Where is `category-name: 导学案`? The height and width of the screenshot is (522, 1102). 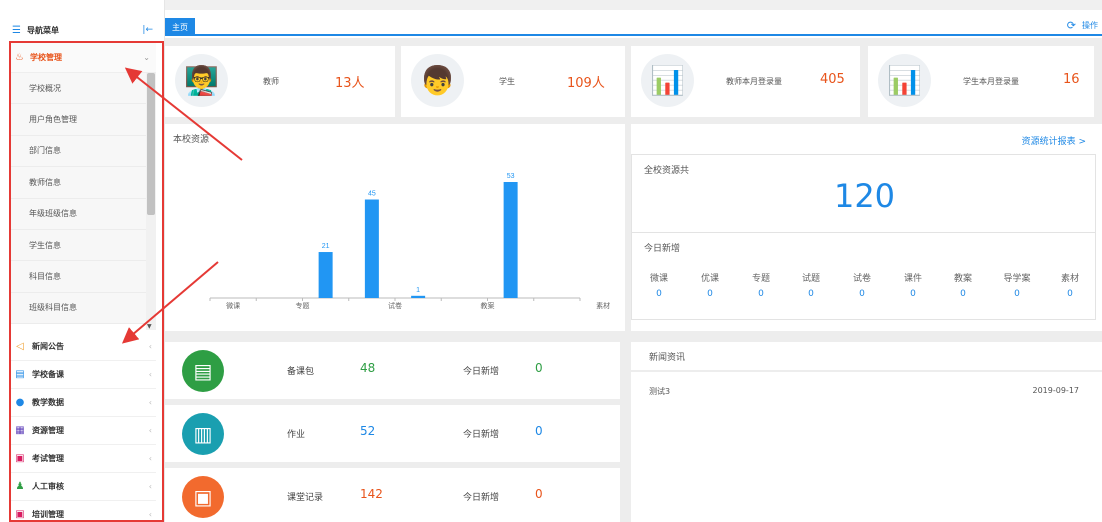
category-name: 导学案 is located at coordinates (1017, 279).